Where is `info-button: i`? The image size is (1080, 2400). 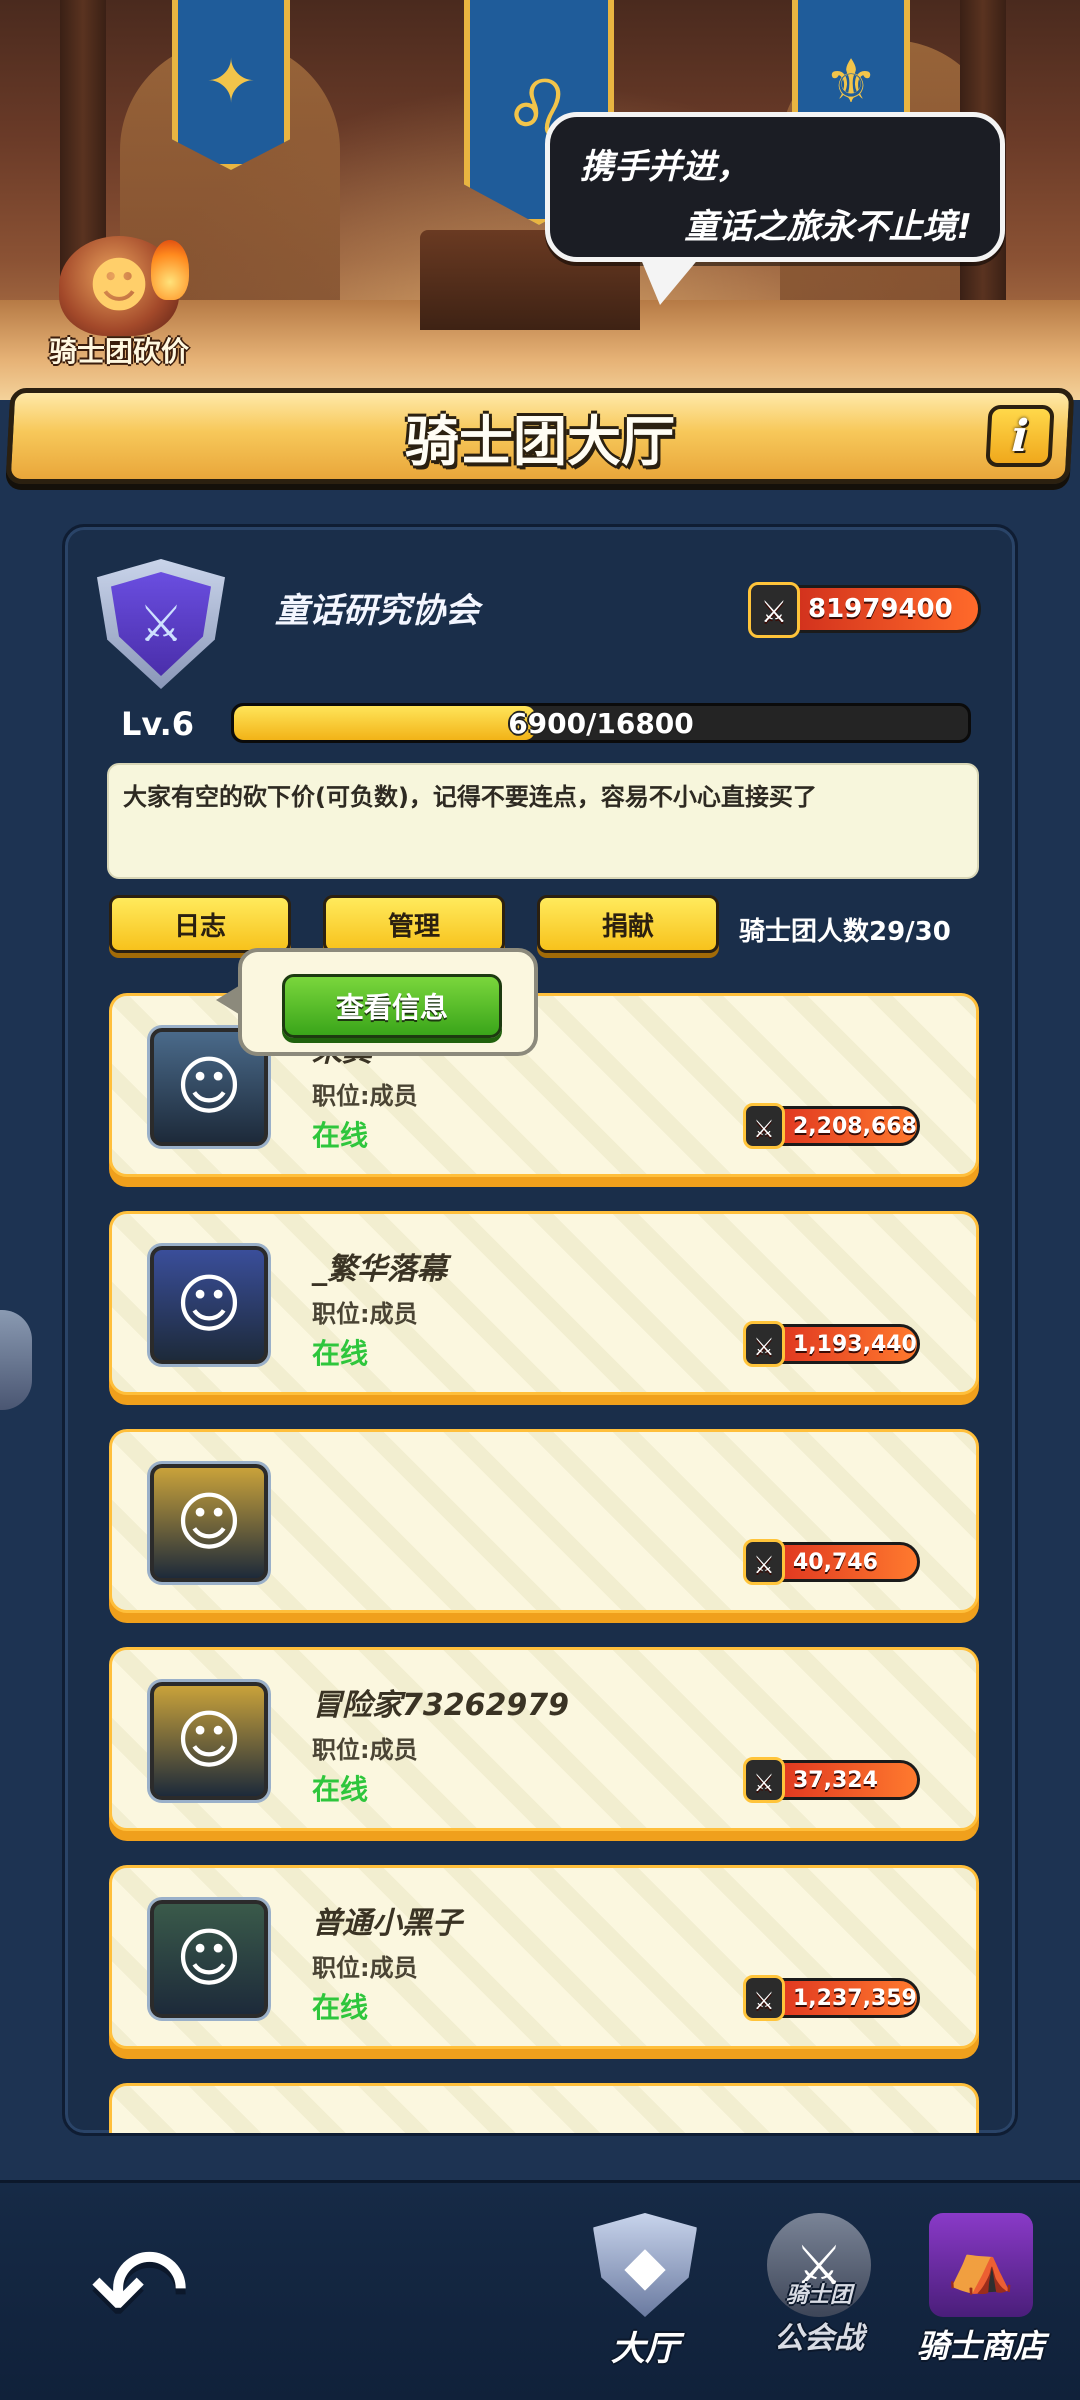 info-button: i is located at coordinates (1020, 436).